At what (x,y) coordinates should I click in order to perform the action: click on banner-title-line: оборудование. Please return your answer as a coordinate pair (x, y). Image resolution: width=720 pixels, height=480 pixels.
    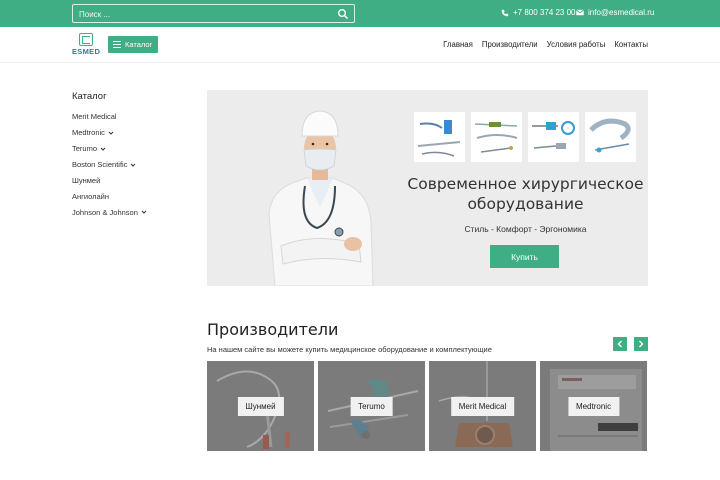
    Looking at the image, I should click on (525, 204).